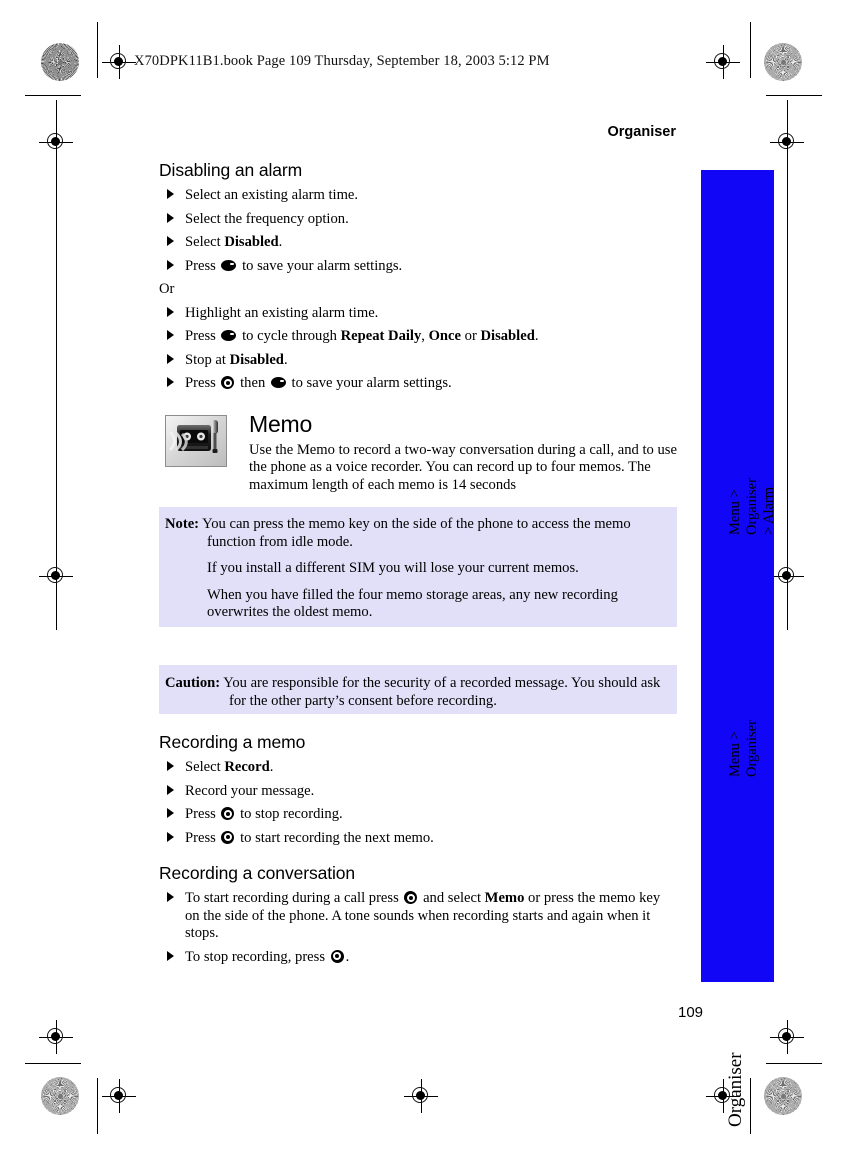 This screenshot has width=843, height=1156. I want to click on step-text: Stop at, so click(207, 359).